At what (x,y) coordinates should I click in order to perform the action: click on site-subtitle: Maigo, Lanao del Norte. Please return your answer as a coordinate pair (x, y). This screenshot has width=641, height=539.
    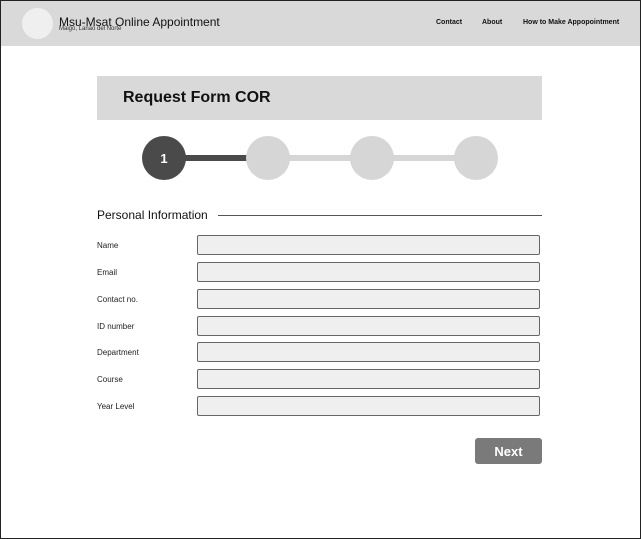
    Looking at the image, I should click on (90, 29).